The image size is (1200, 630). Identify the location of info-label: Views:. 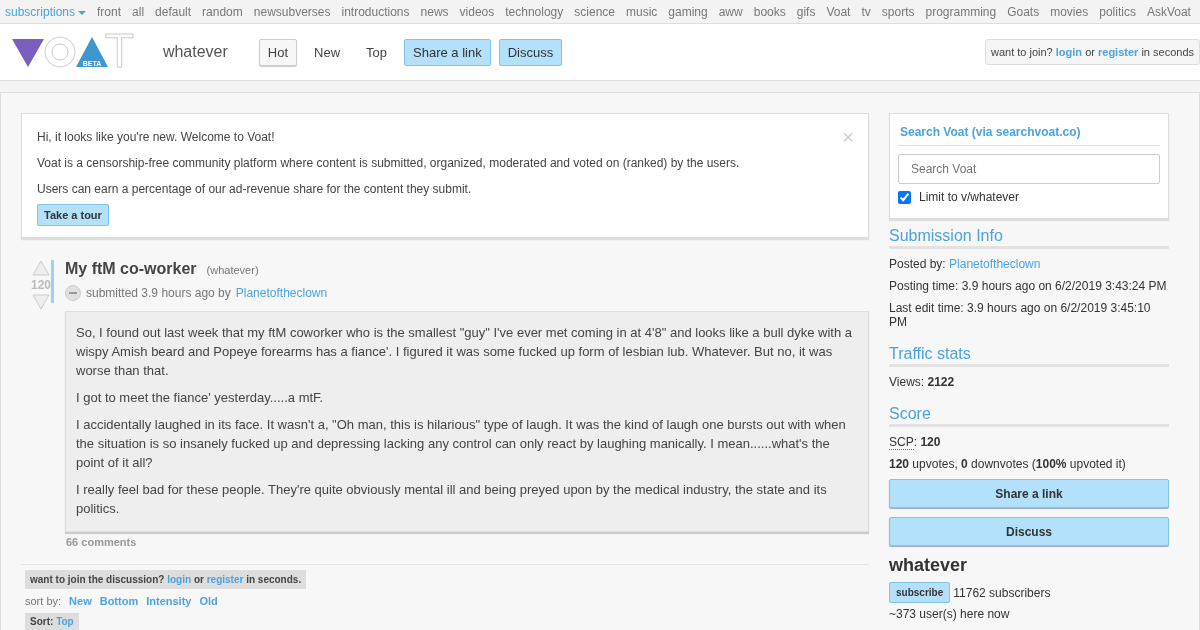
(907, 382).